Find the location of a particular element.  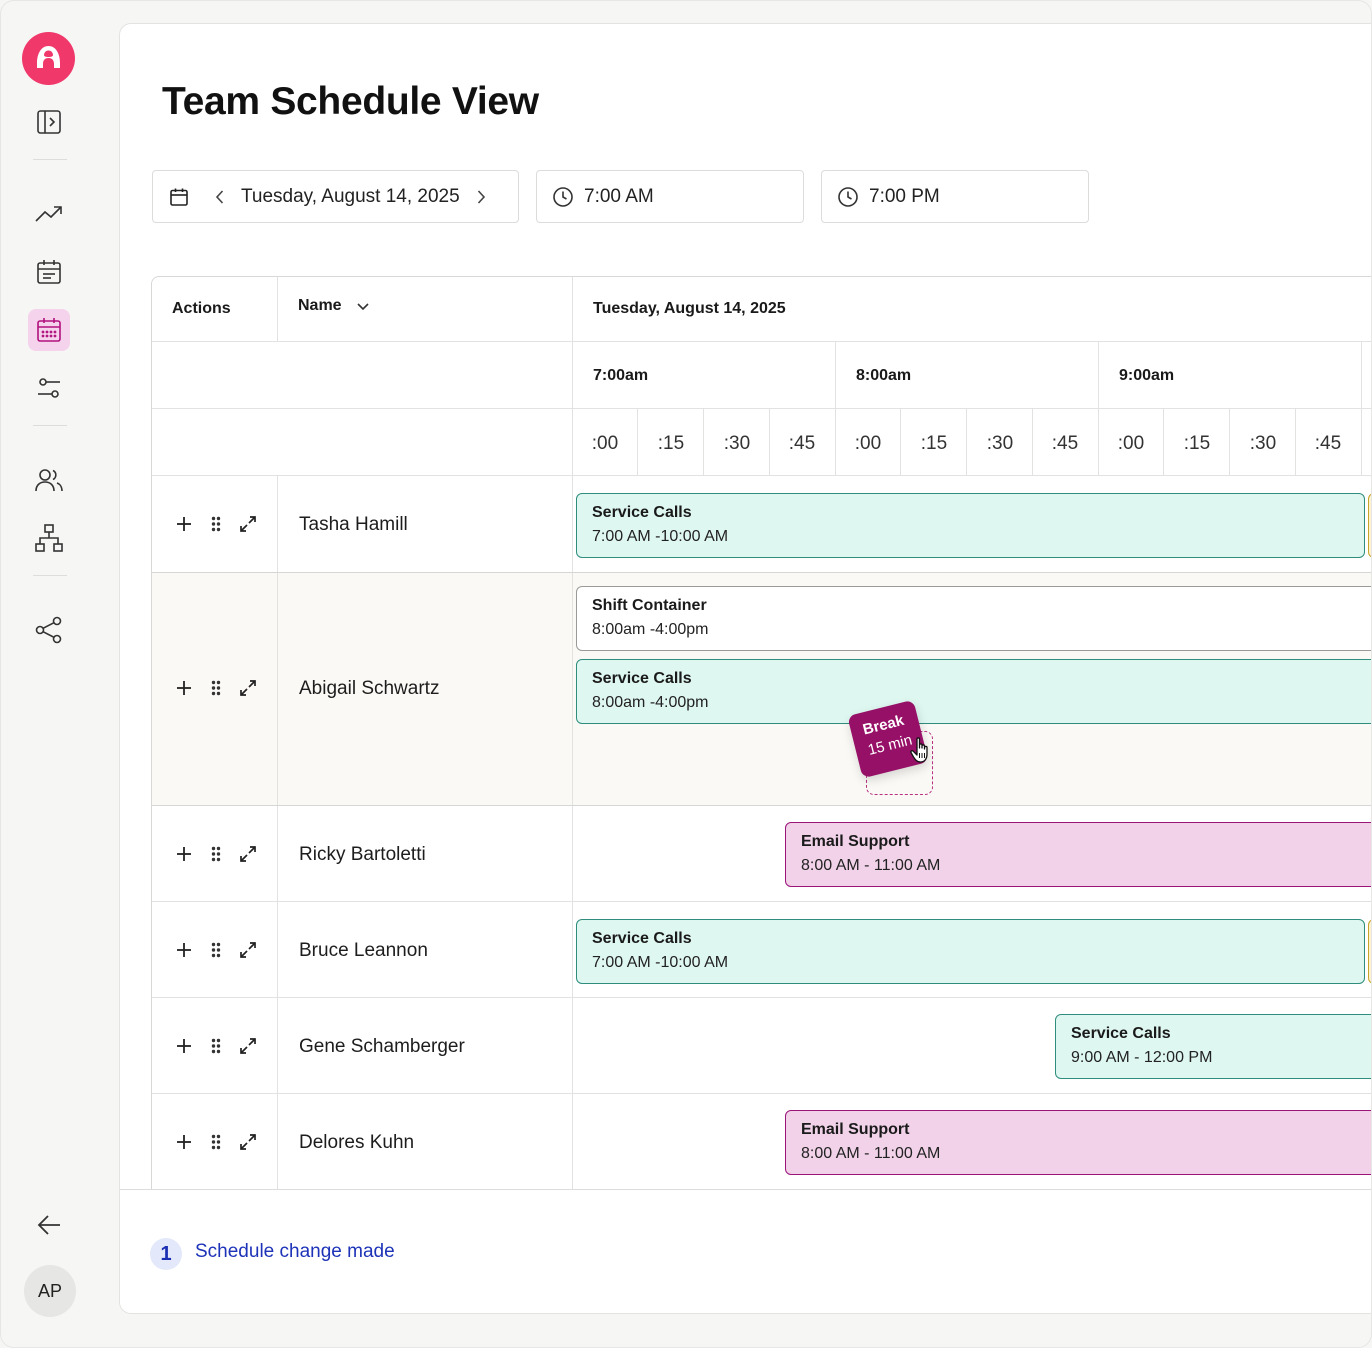

date-picker: Tuesday, August 14, 2025 is located at coordinates (335, 196).